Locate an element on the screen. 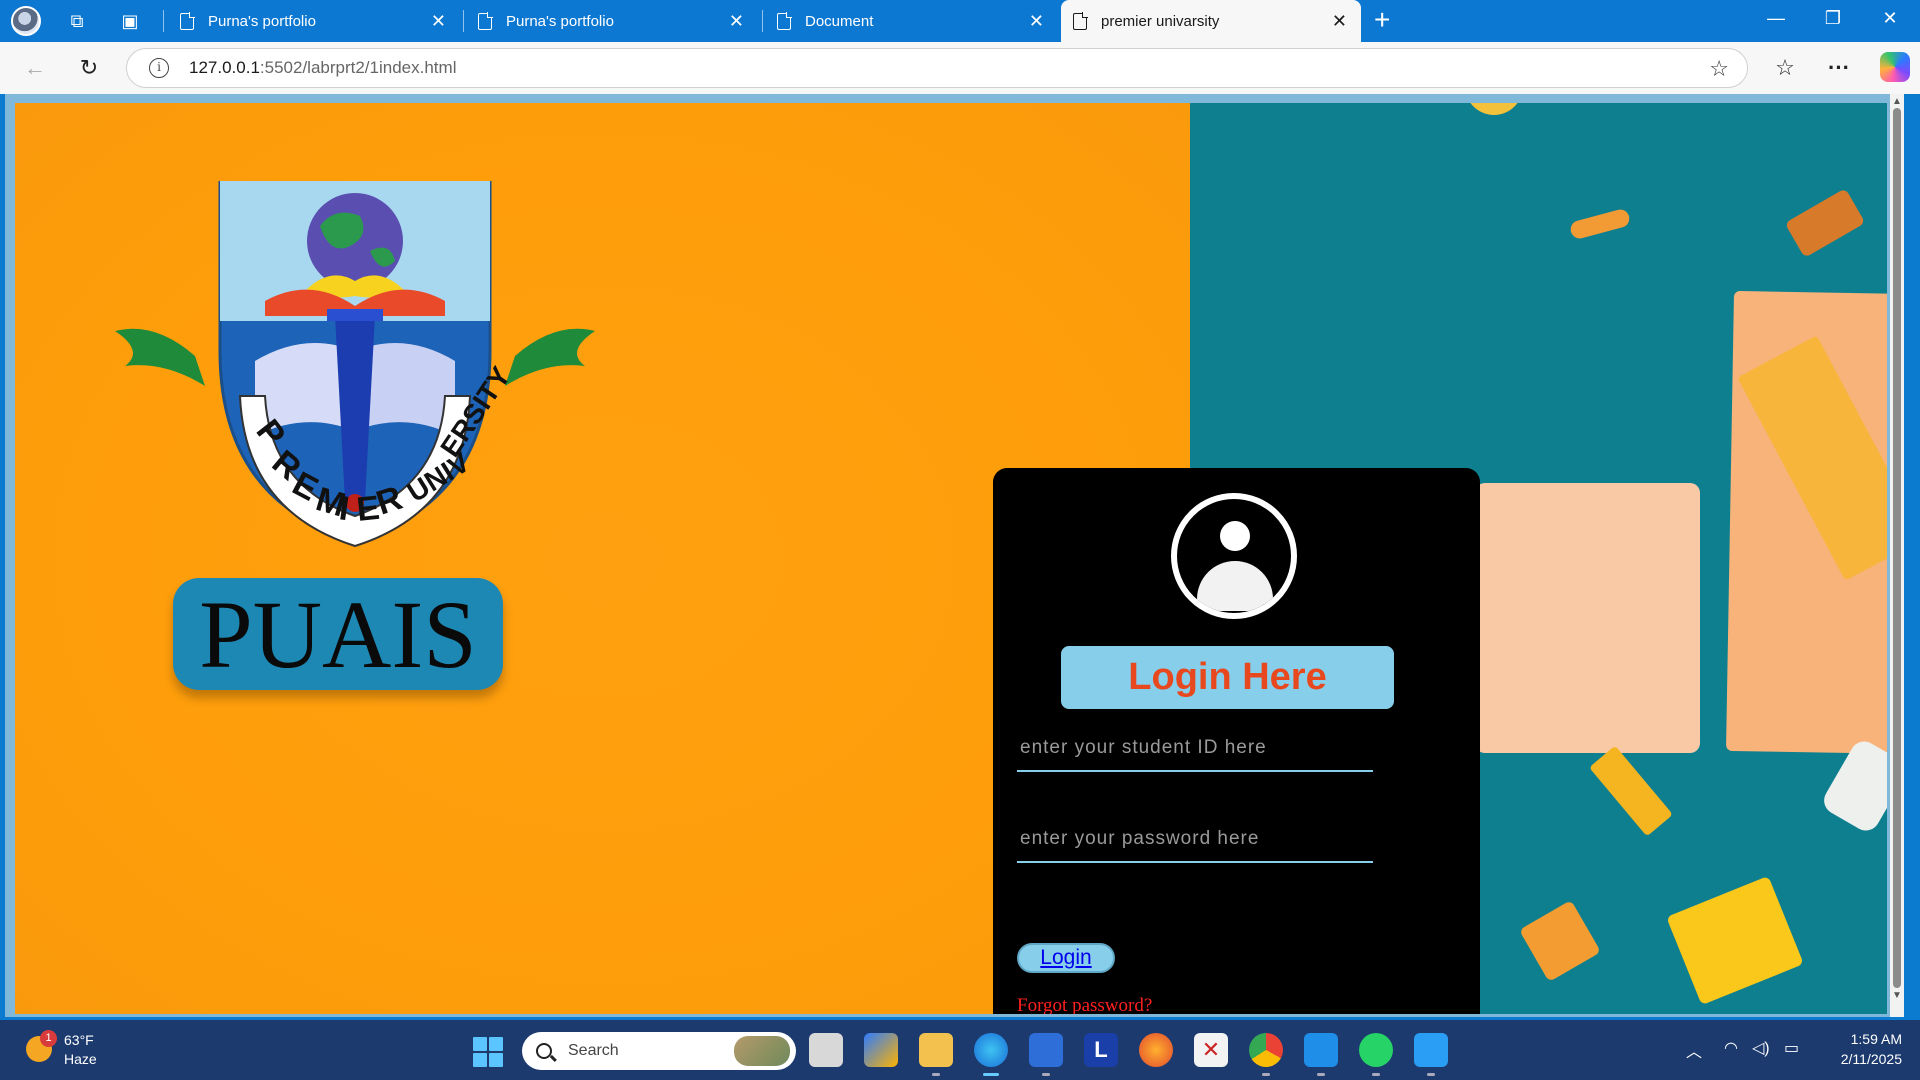  weather-widget: 1 63°F Haze is located at coordinates (82, 1050).